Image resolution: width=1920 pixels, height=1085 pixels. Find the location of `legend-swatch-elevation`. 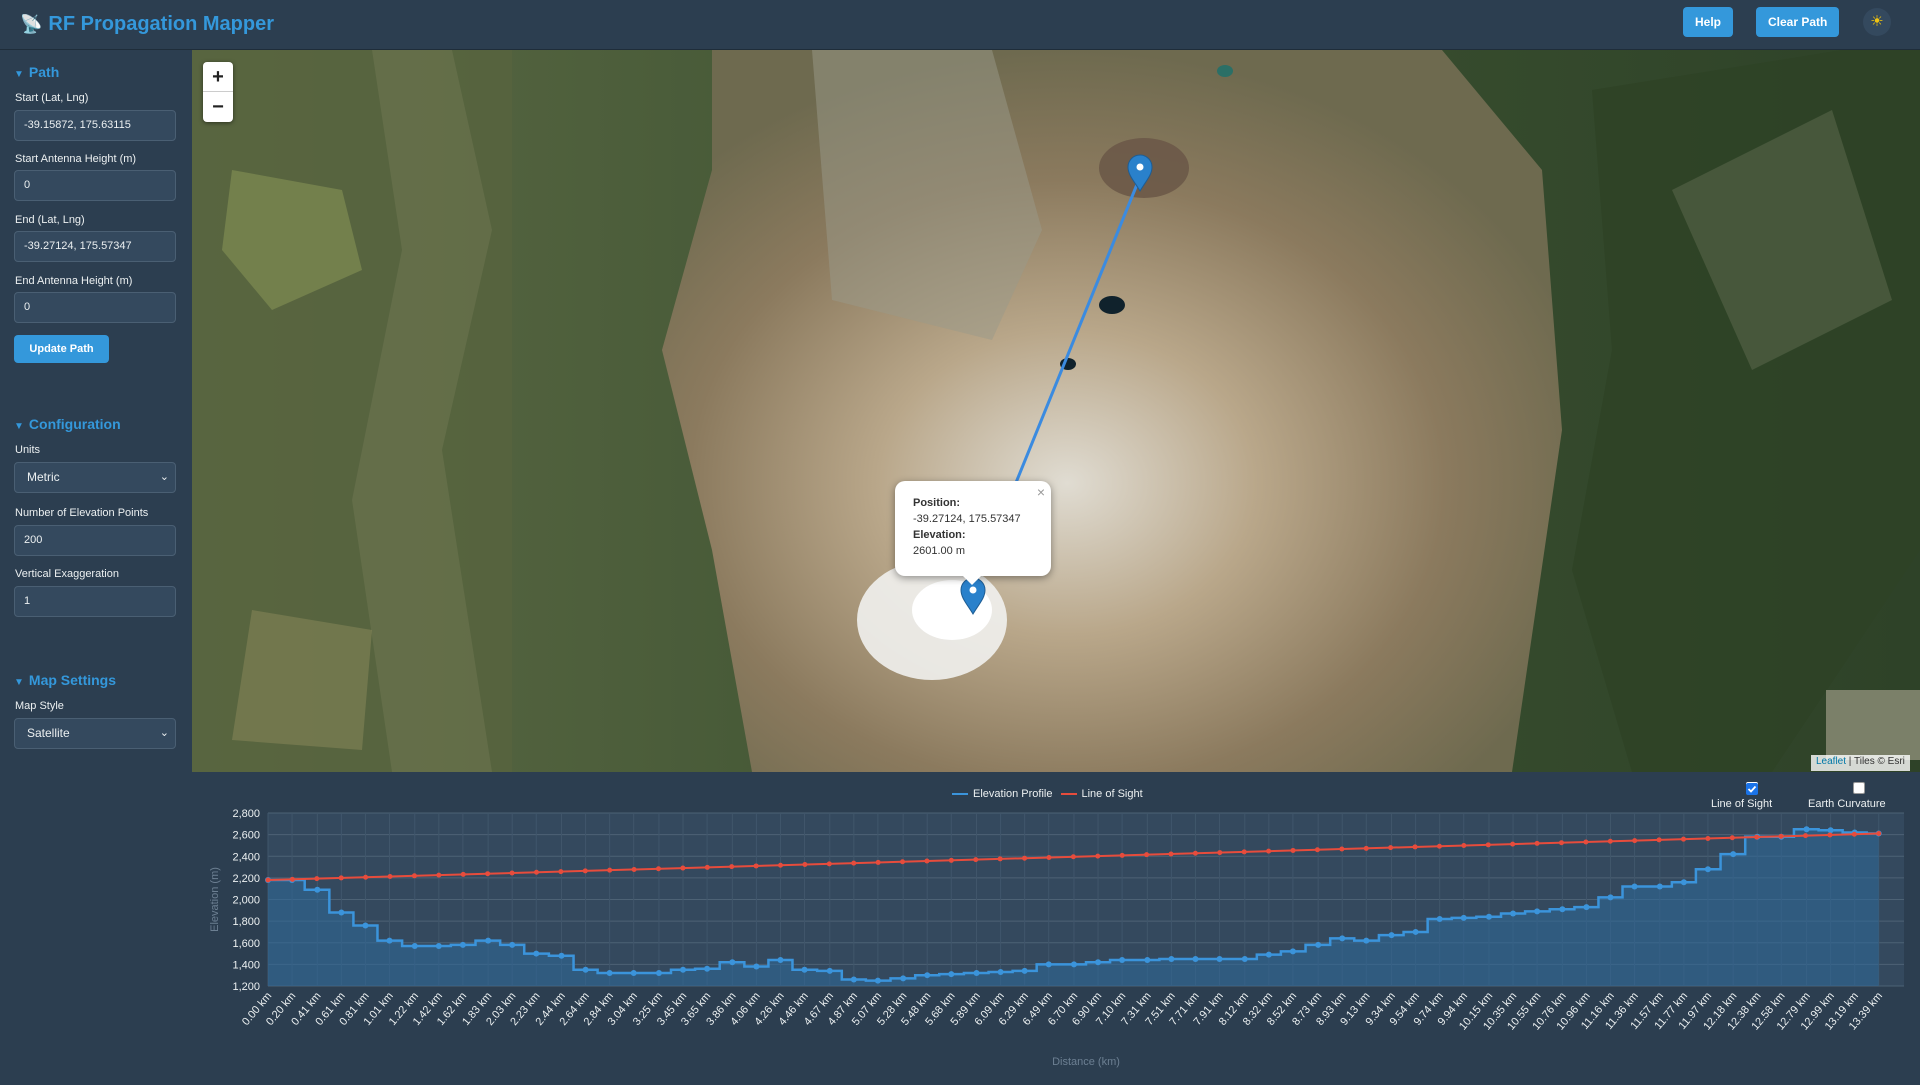

legend-swatch-elevation is located at coordinates (960, 794).